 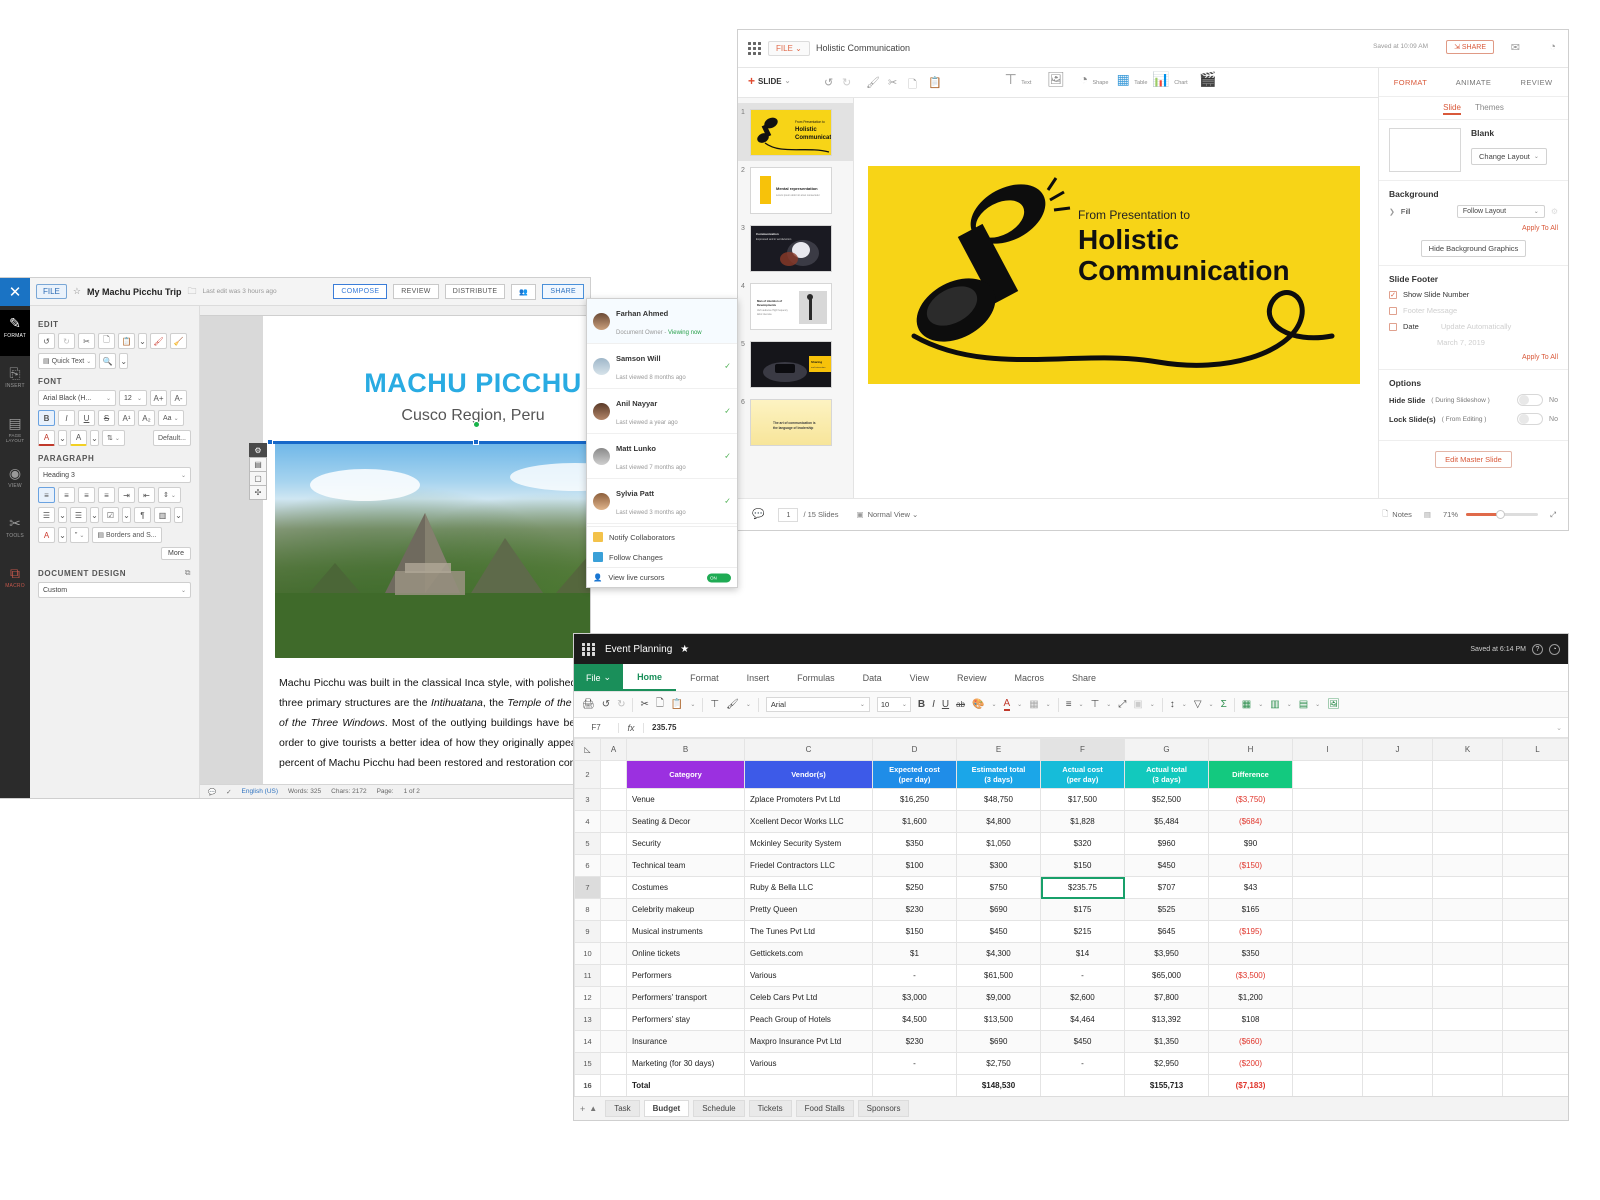 I want to click on column-header-G: G, so click(x=1166, y=749).